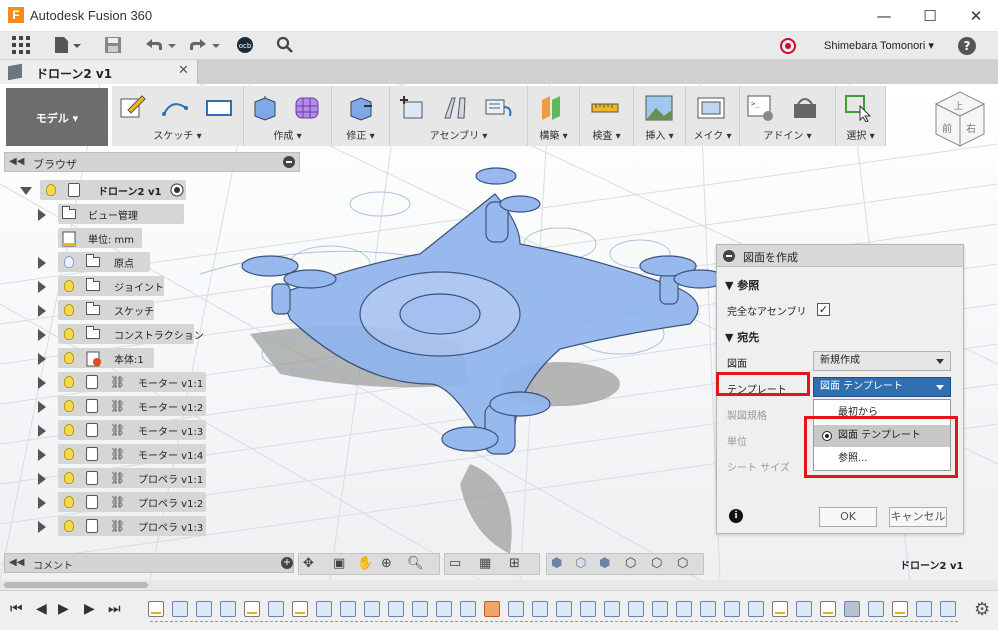 The height and width of the screenshot is (630, 998). I want to click on close-window-button: ✕, so click(976, 16).